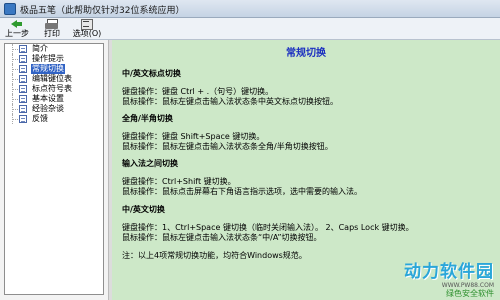 This screenshot has height=300, width=500. Describe the element at coordinates (102, 11) in the screenshot. I see `window-title: 极品五笔（此帮助仅针对32位系统应用）` at that location.